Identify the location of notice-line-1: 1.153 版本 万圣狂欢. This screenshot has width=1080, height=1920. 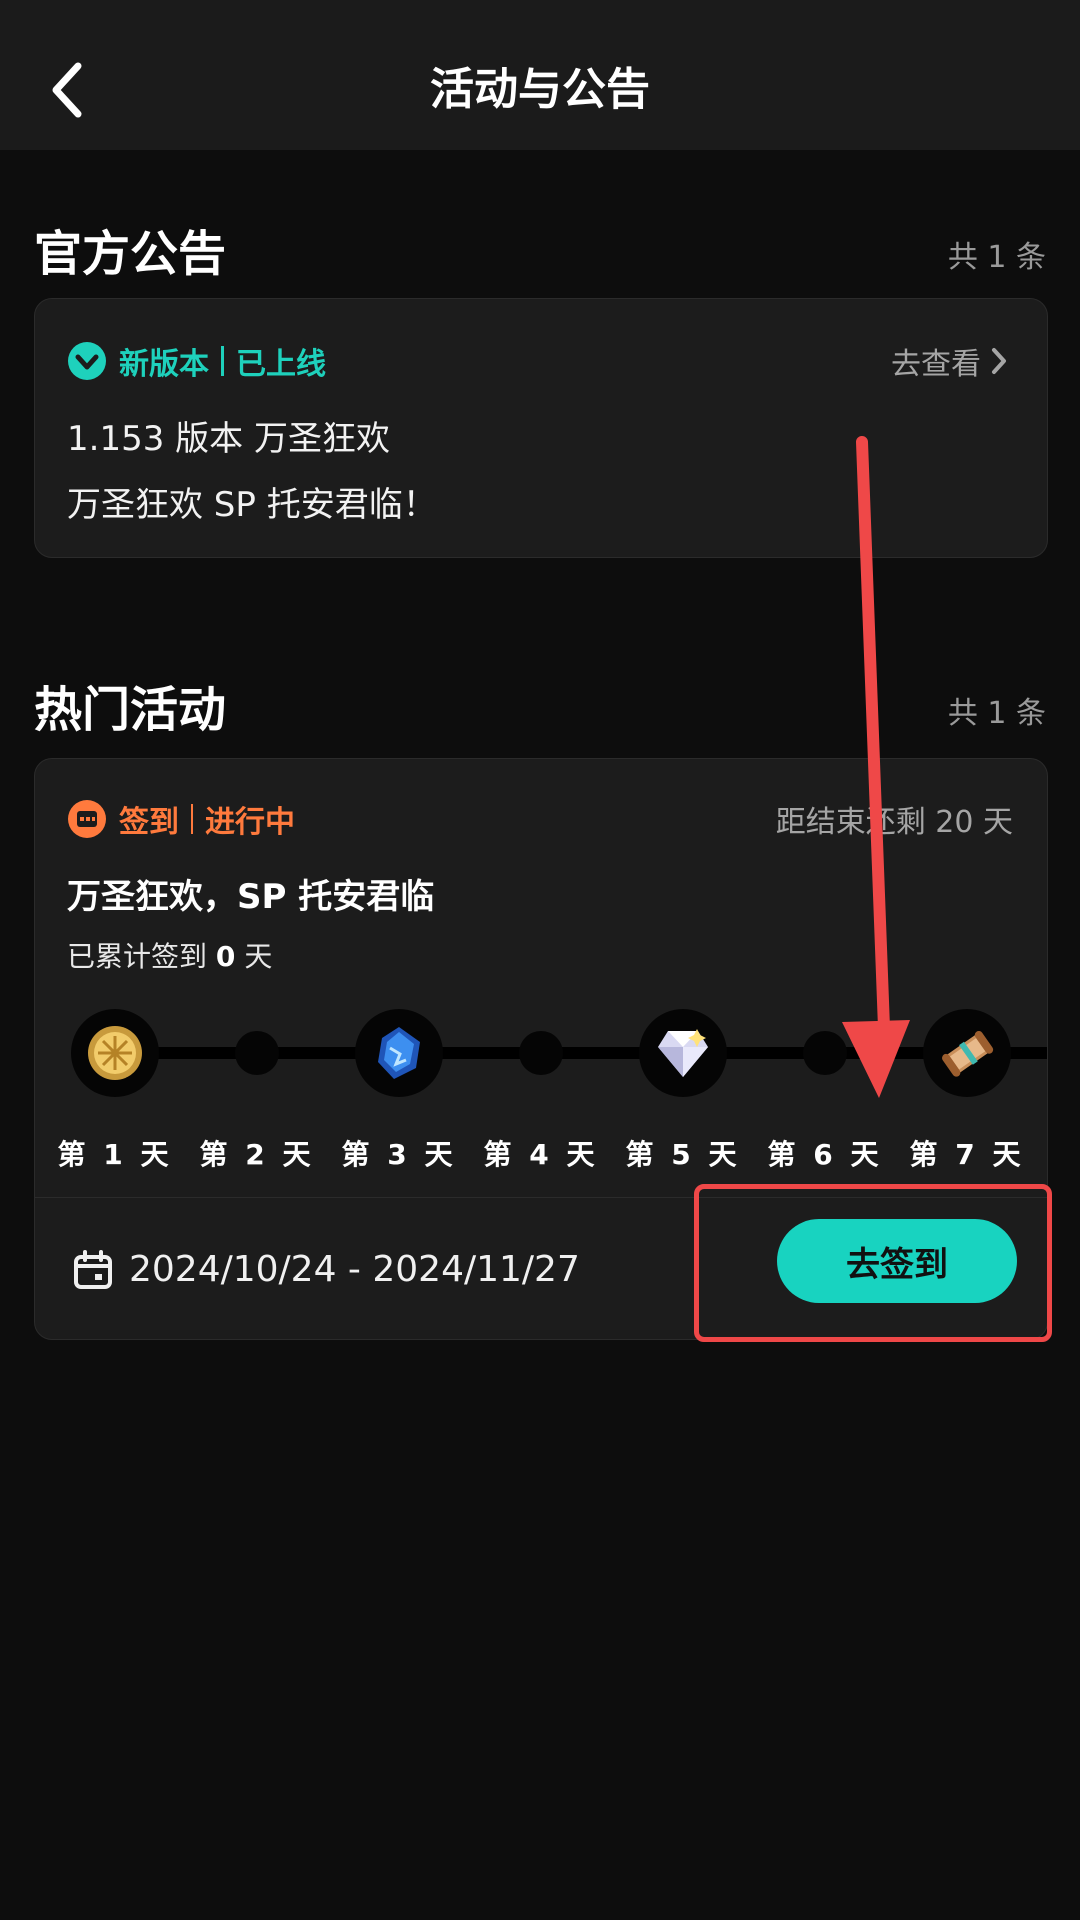
(228, 439).